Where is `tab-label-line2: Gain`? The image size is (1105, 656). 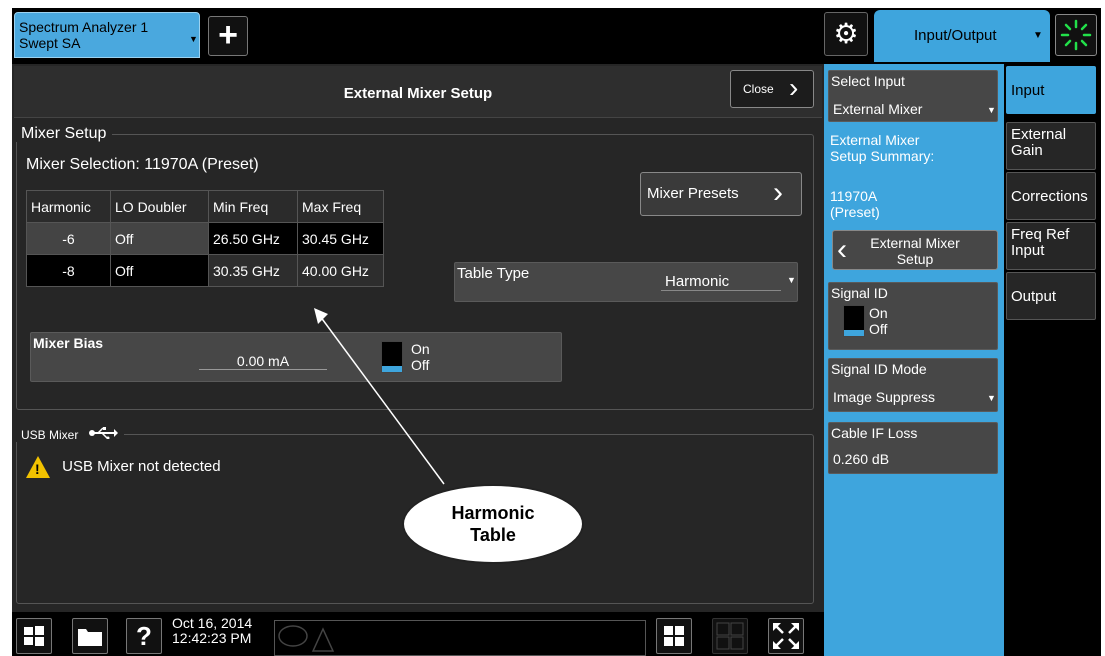 tab-label-line2: Gain is located at coordinates (1027, 150).